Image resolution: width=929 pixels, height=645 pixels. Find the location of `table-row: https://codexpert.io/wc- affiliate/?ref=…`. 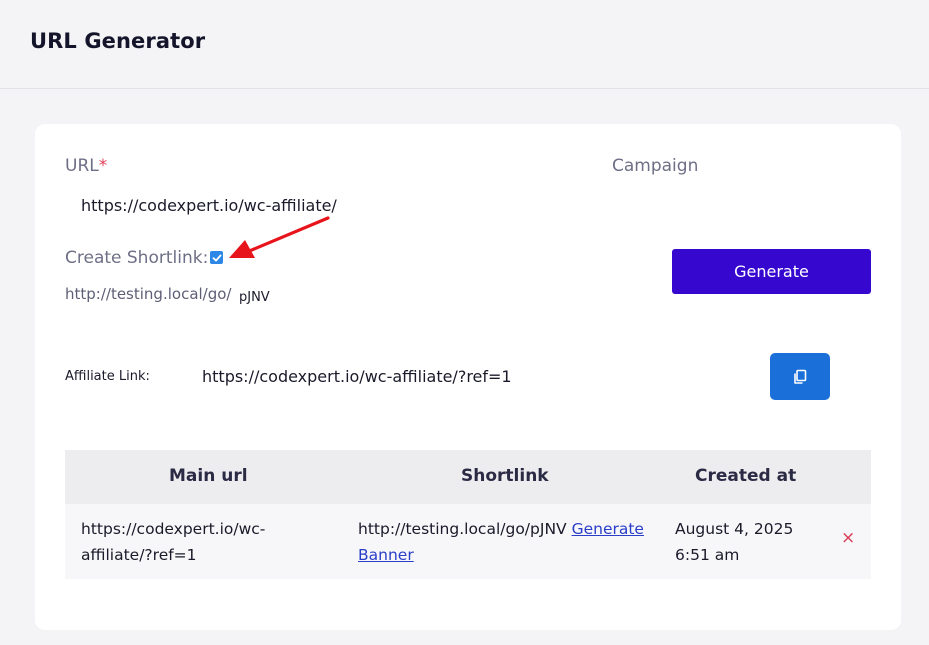

table-row: https://codexpert.io/wc- affiliate/?ref=… is located at coordinates (468, 541).